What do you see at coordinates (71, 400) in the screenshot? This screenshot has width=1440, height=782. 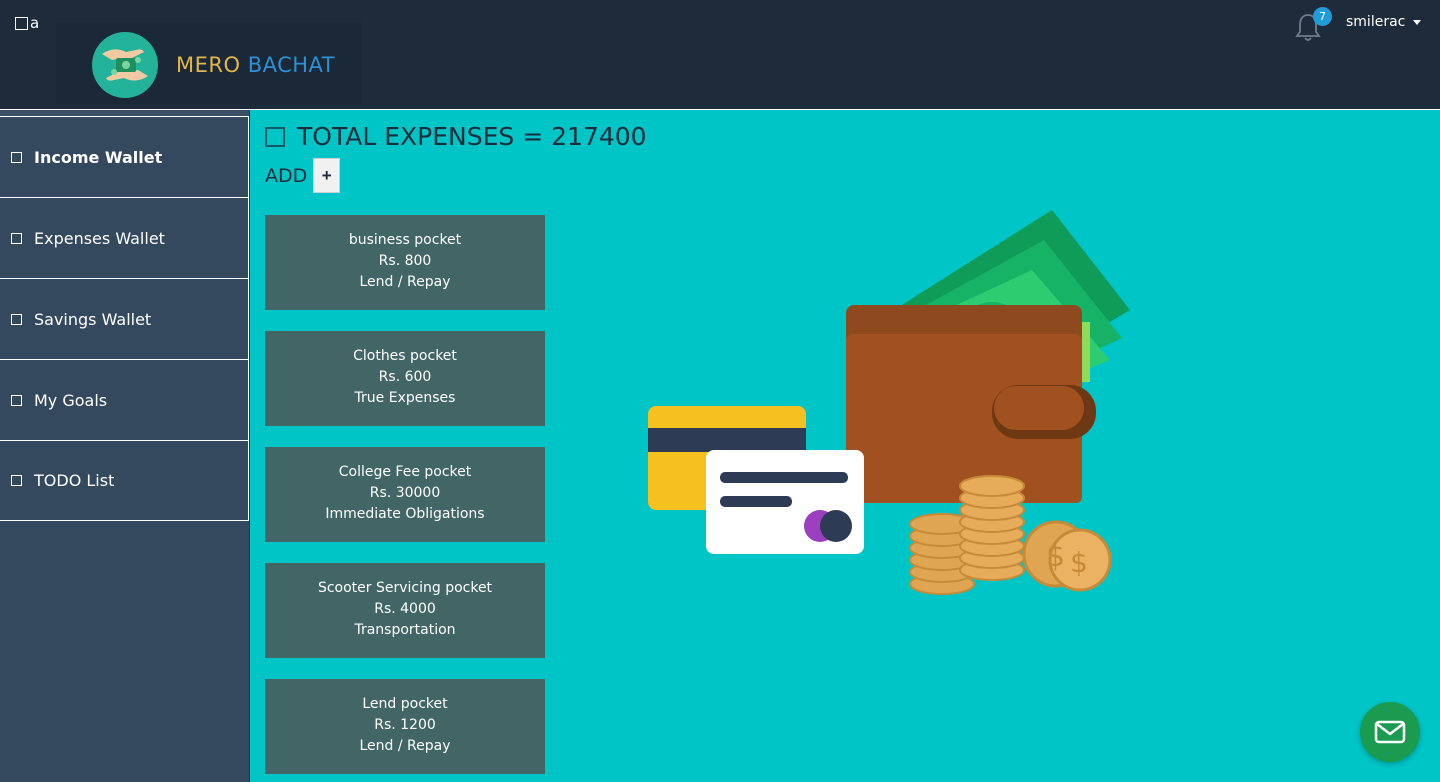 I see `sidebar-item-label: My Goals` at bounding box center [71, 400].